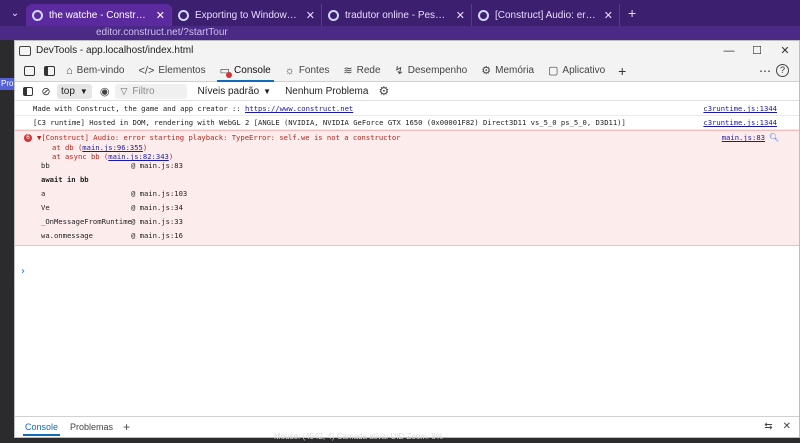 The height and width of the screenshot is (443, 800). I want to click on error-source-link: main.js:83, so click(743, 138).